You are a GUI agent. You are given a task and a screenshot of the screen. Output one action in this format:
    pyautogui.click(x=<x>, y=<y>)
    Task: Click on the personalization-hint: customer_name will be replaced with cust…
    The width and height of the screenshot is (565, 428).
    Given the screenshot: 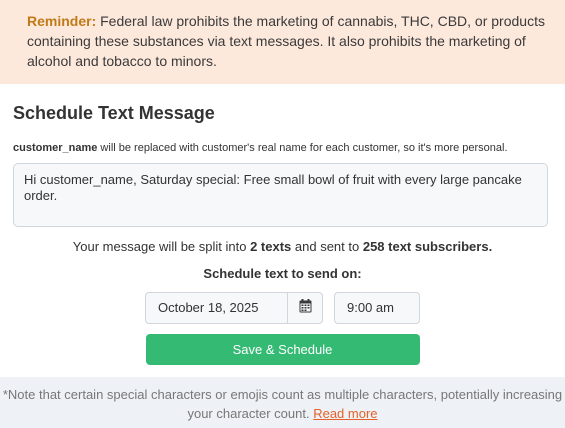 What is the action you would take?
    pyautogui.click(x=282, y=148)
    